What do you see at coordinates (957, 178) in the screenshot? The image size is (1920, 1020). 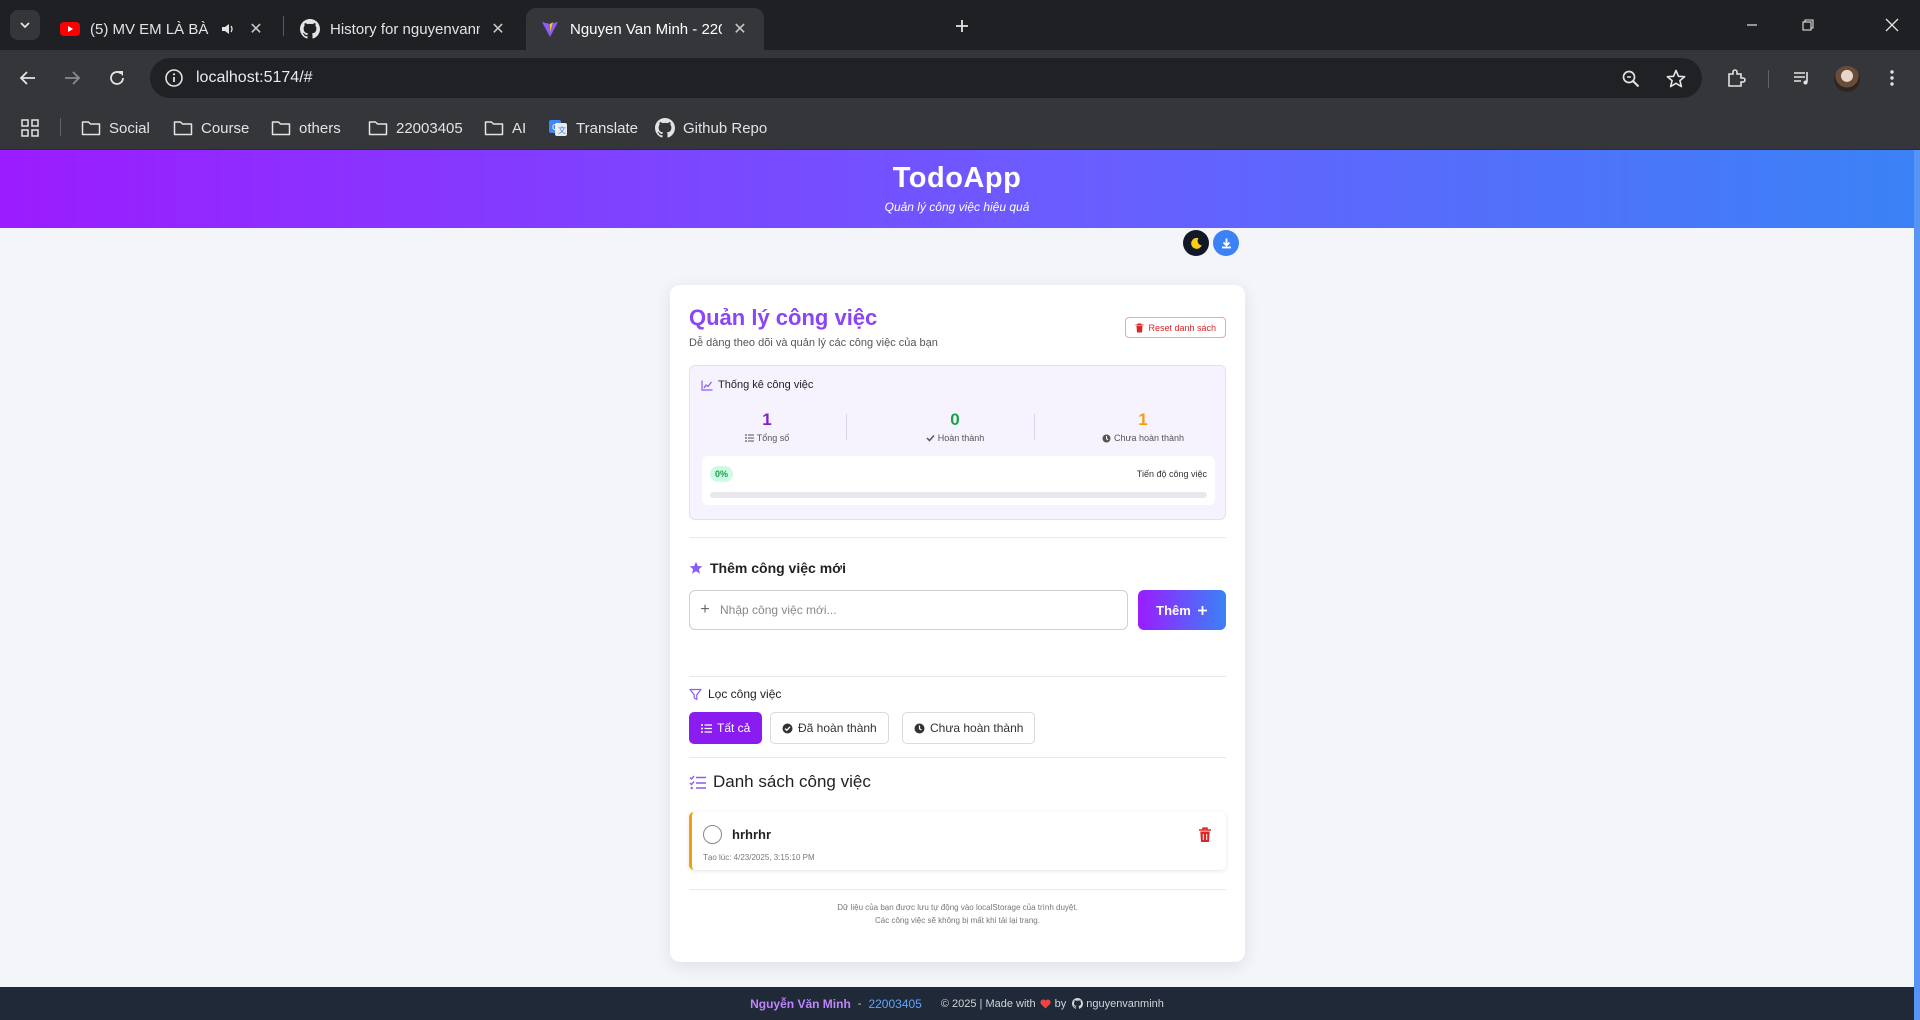 I see `app-title: TodoApp` at bounding box center [957, 178].